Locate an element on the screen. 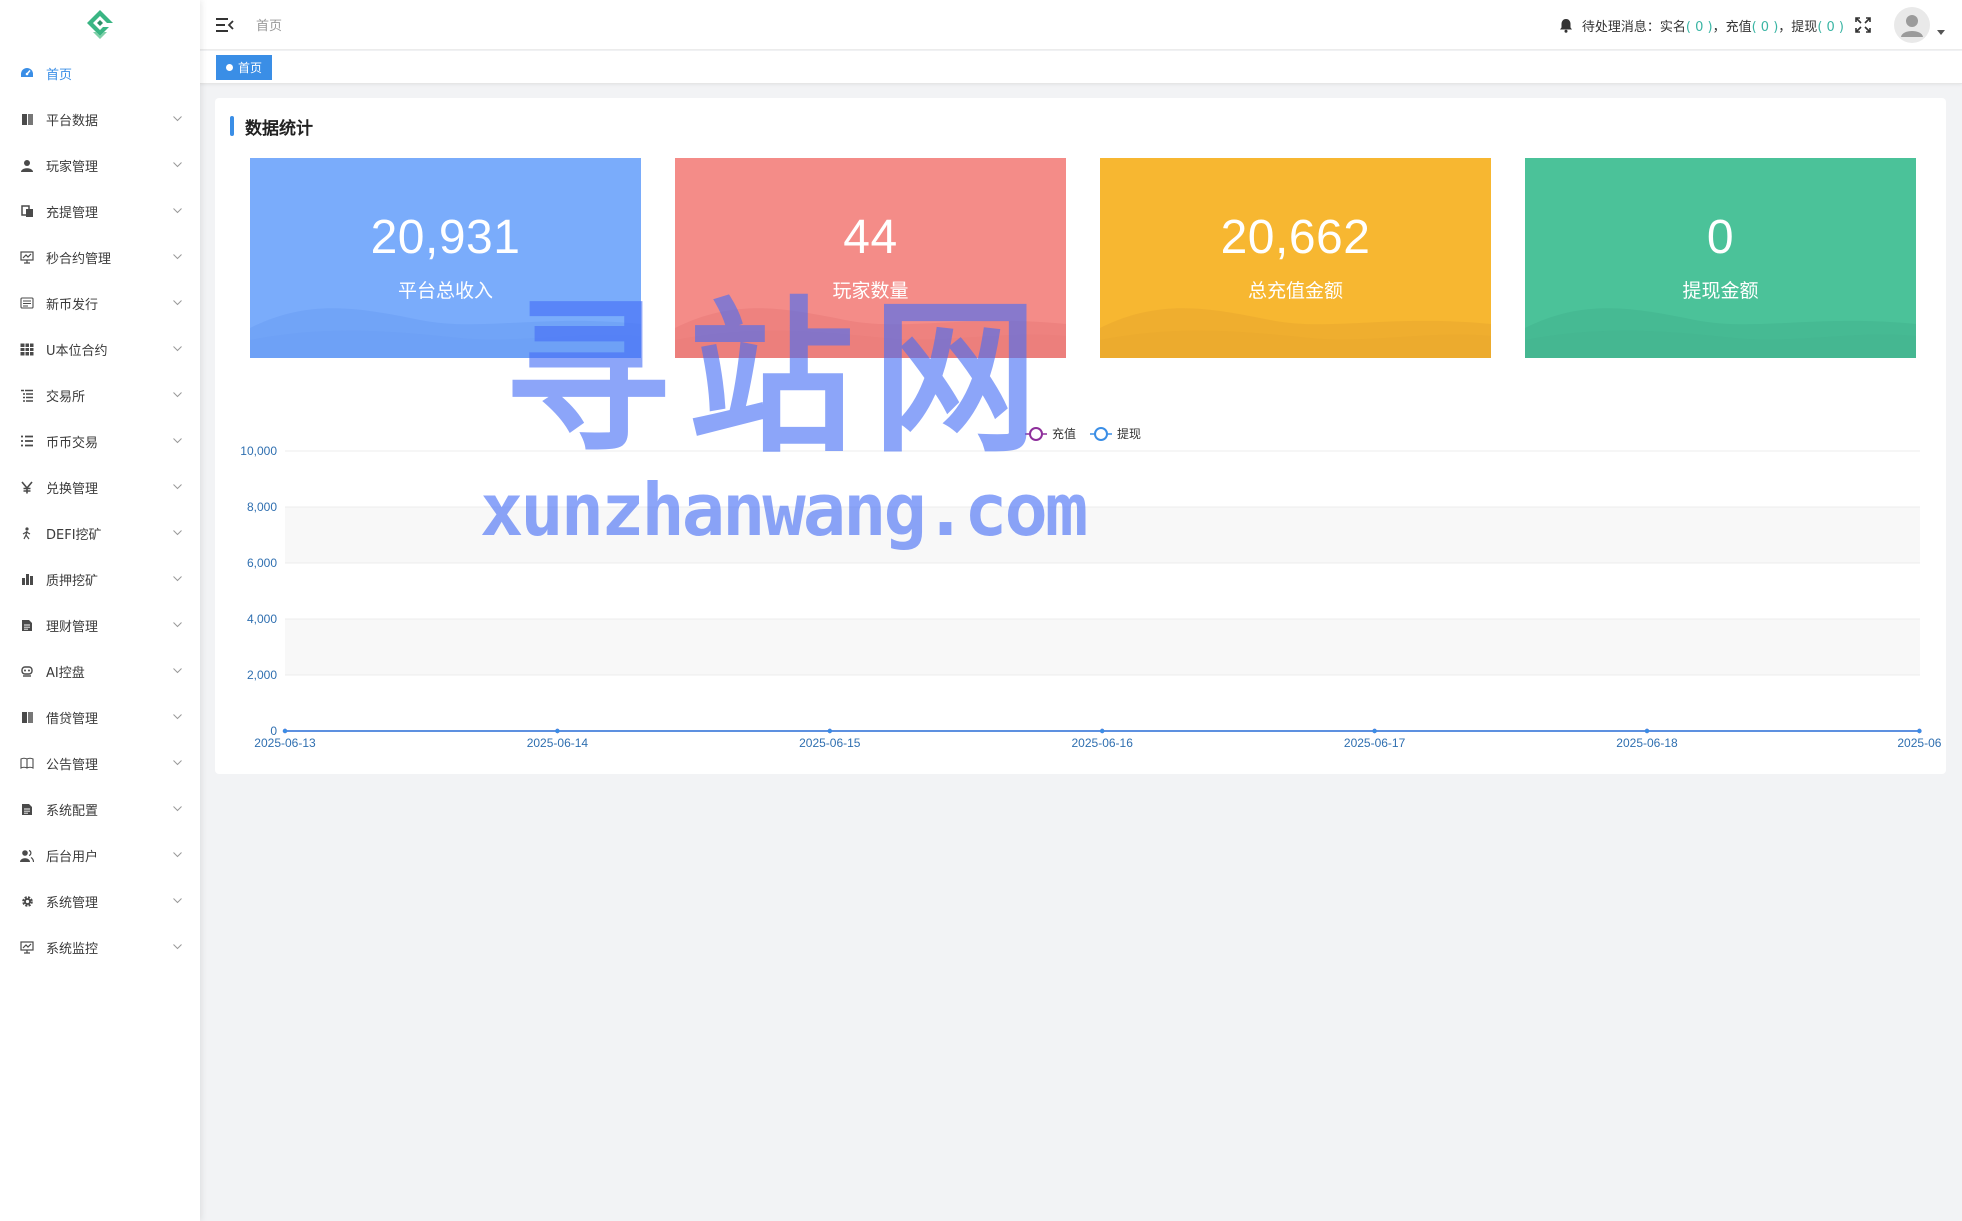 Image resolution: width=1962 pixels, height=1221 pixels. sidebar-item-label: 新币发行 is located at coordinates (72, 305).